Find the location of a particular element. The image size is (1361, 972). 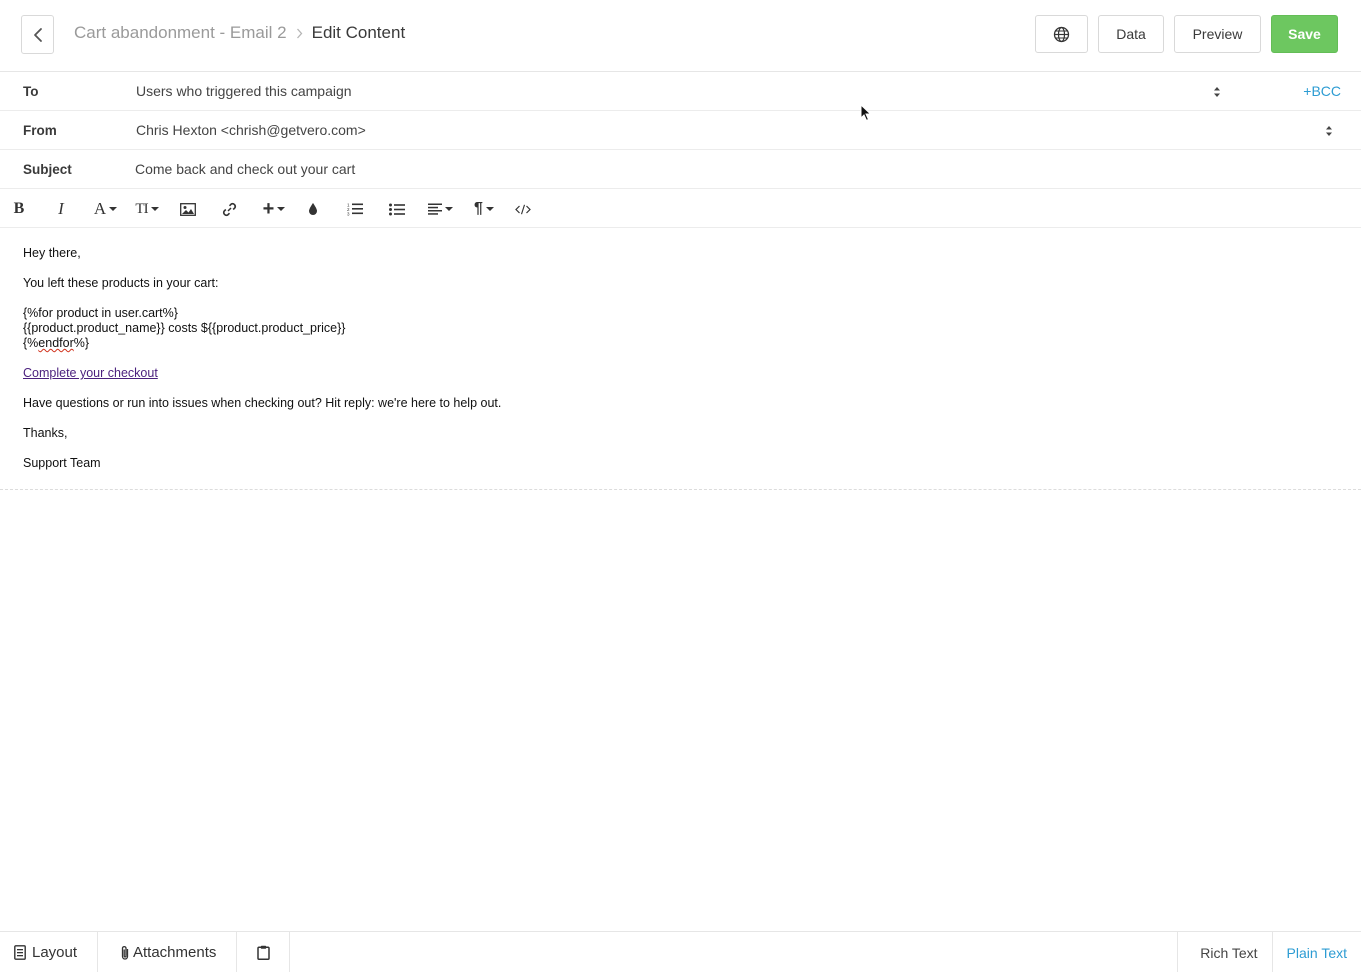

checkout-link: Complete your checkout is located at coordinates (90, 373).